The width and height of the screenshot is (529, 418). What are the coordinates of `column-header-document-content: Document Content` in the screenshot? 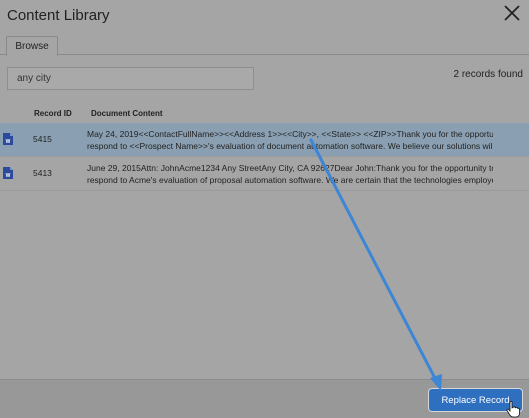 It's located at (127, 113).